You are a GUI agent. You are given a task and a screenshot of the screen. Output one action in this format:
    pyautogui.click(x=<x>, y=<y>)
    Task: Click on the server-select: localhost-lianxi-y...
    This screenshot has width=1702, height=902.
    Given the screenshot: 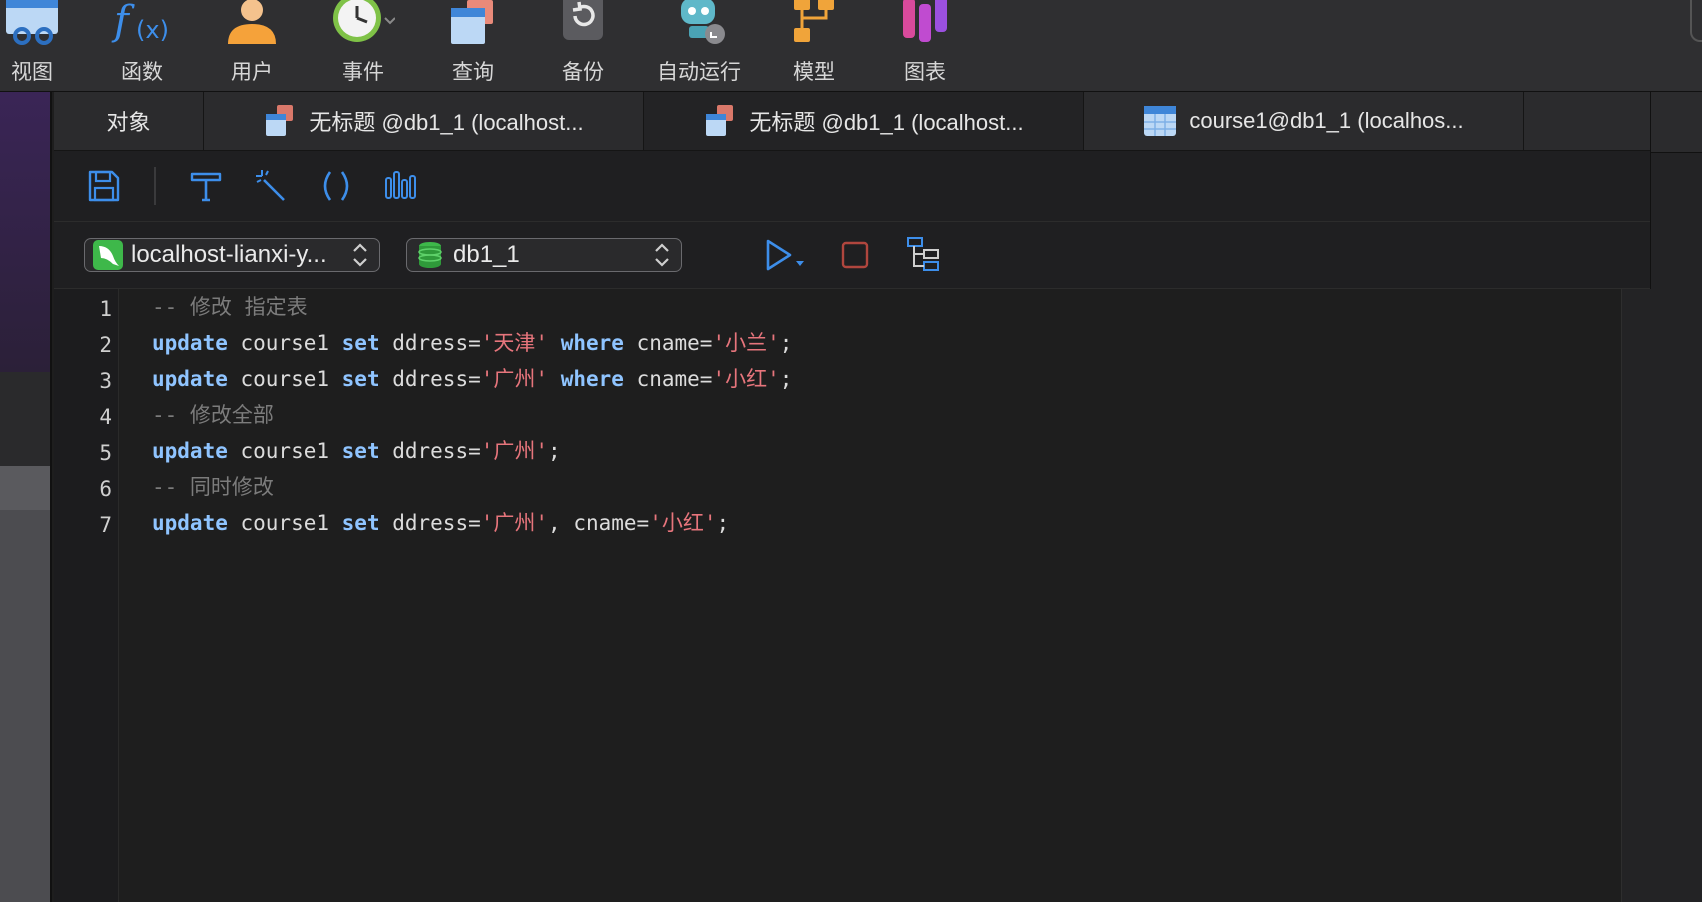 What is the action you would take?
    pyautogui.click(x=232, y=255)
    